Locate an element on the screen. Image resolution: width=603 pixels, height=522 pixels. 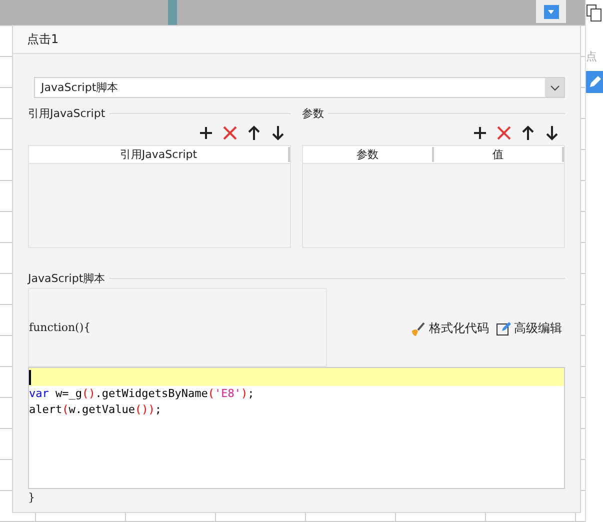
brush-icon is located at coordinates (418, 328).